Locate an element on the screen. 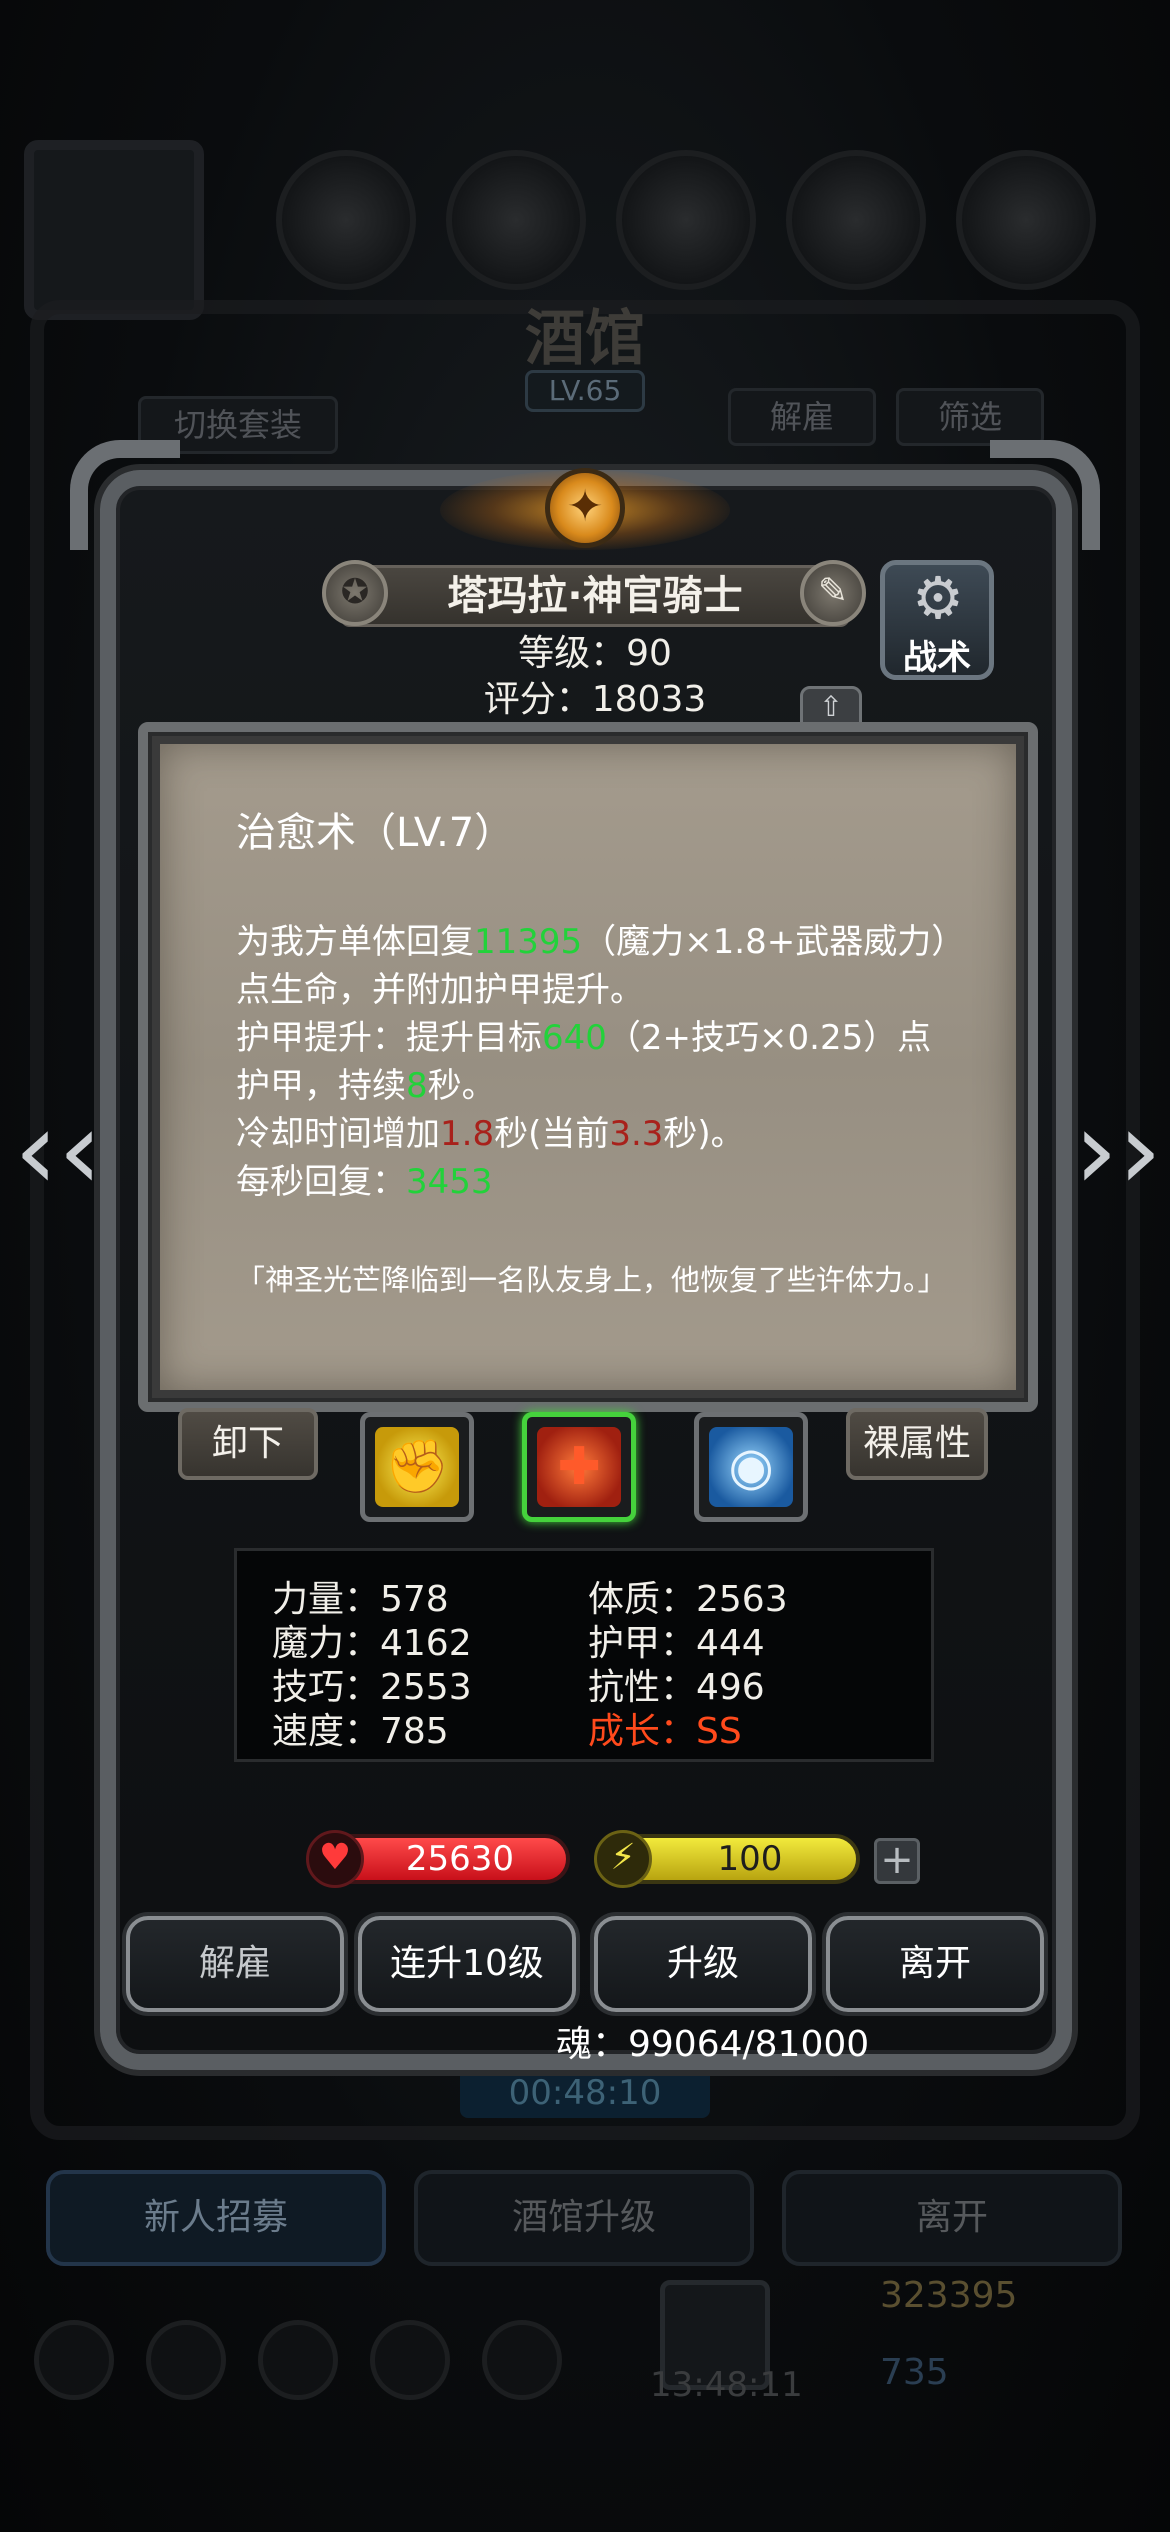 This screenshot has width=1170, height=2532. regen-value: 3453 is located at coordinates (449, 1182).